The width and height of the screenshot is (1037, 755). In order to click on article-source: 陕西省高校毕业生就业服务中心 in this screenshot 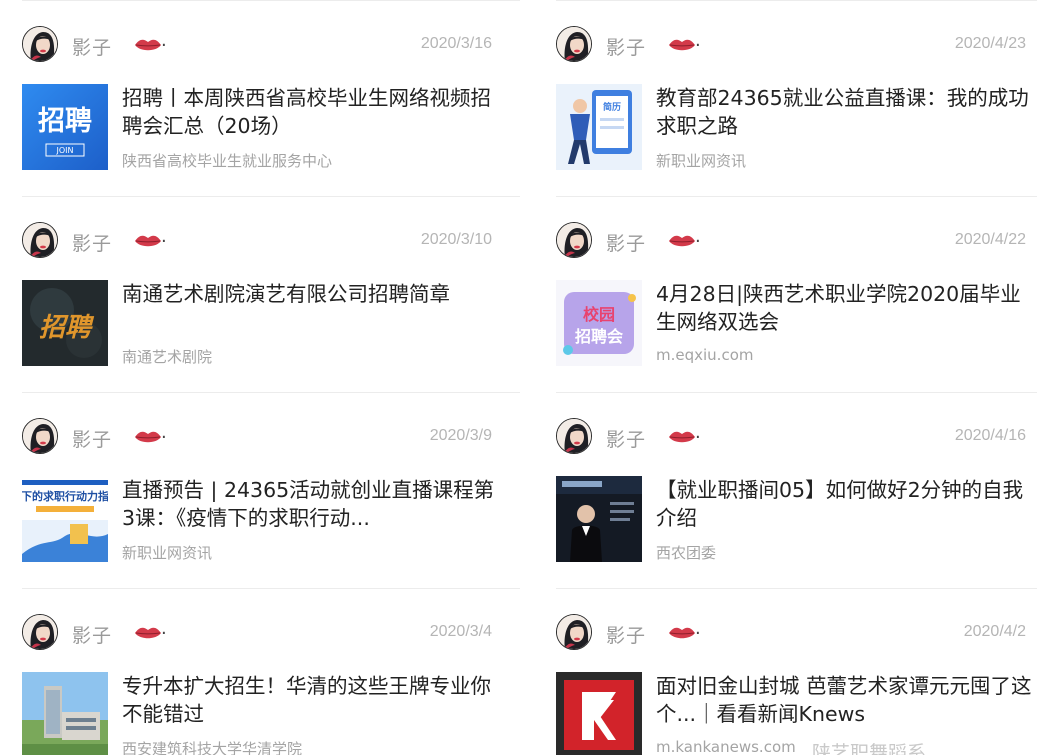, I will do `click(227, 161)`.